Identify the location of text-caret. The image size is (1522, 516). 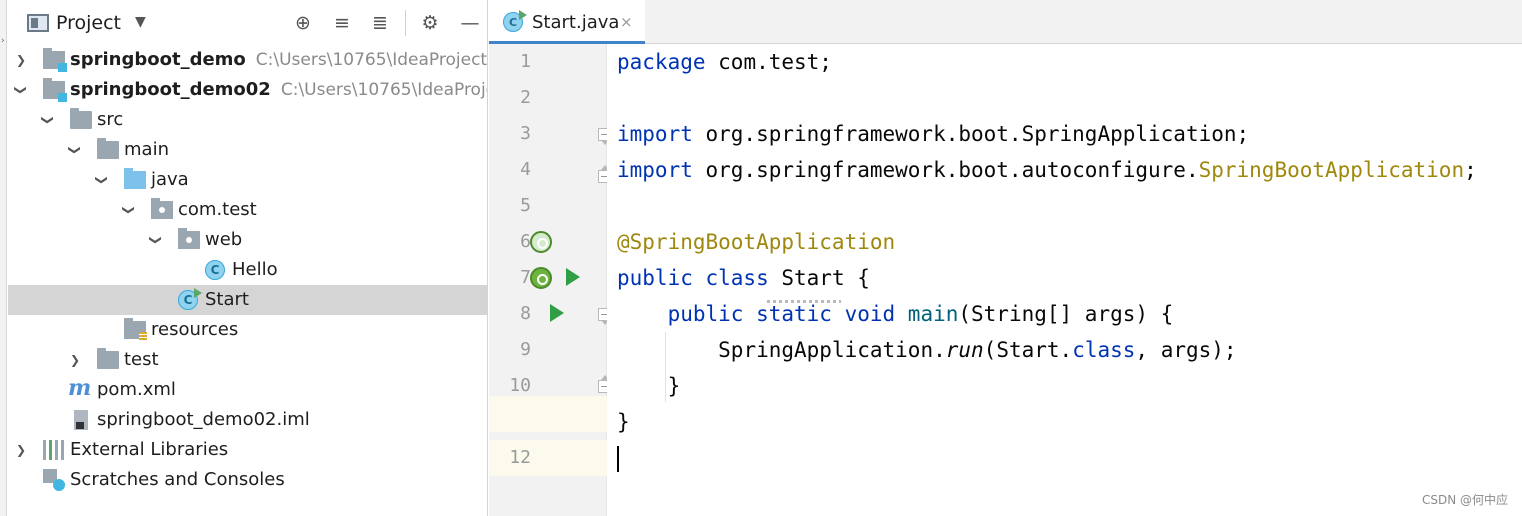
(618, 459).